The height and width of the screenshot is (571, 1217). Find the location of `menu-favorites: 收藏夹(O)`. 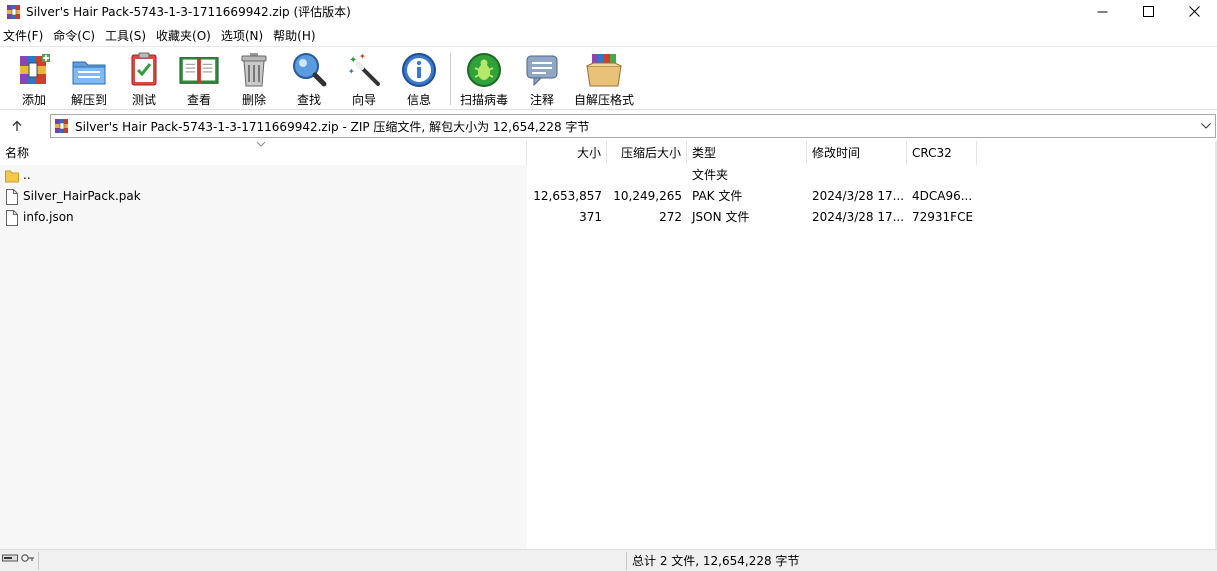

menu-favorites: 收藏夹(O) is located at coordinates (185, 35).